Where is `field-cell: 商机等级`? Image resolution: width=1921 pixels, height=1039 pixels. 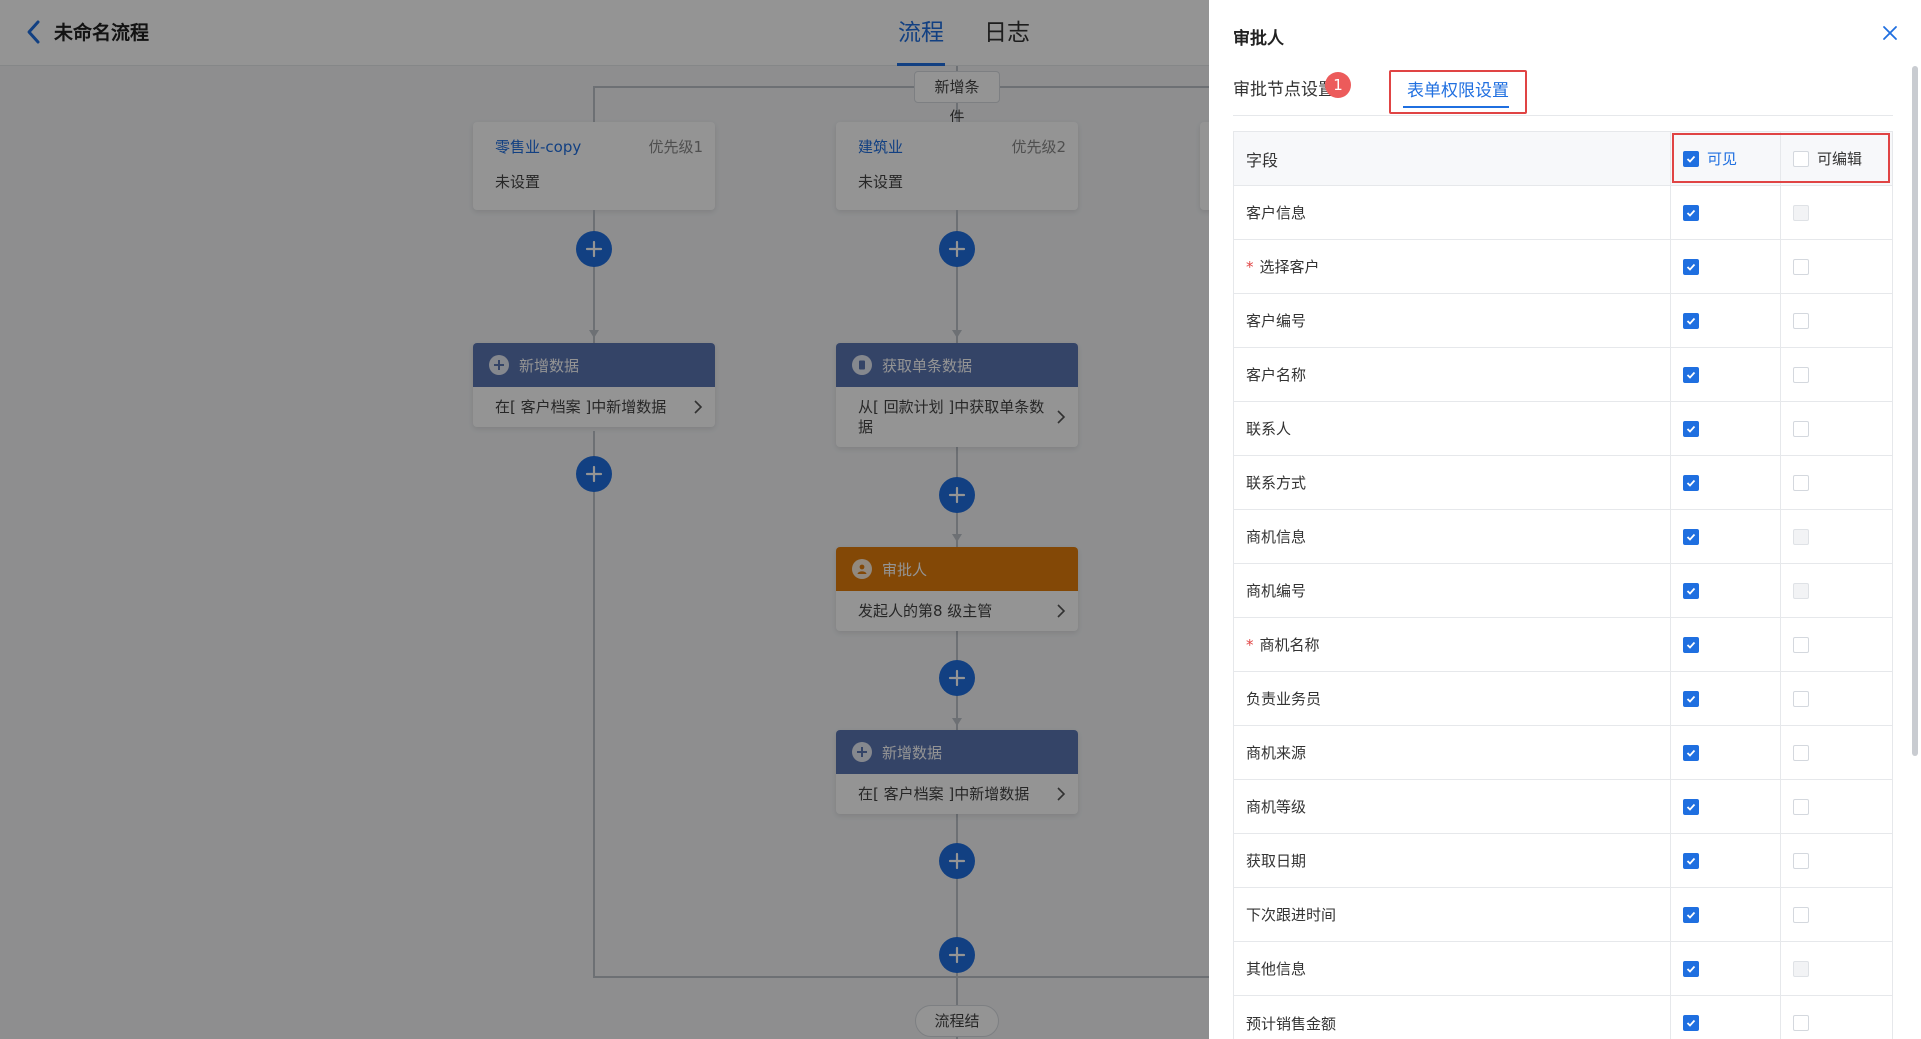 field-cell: 商机等级 is located at coordinates (1452, 806).